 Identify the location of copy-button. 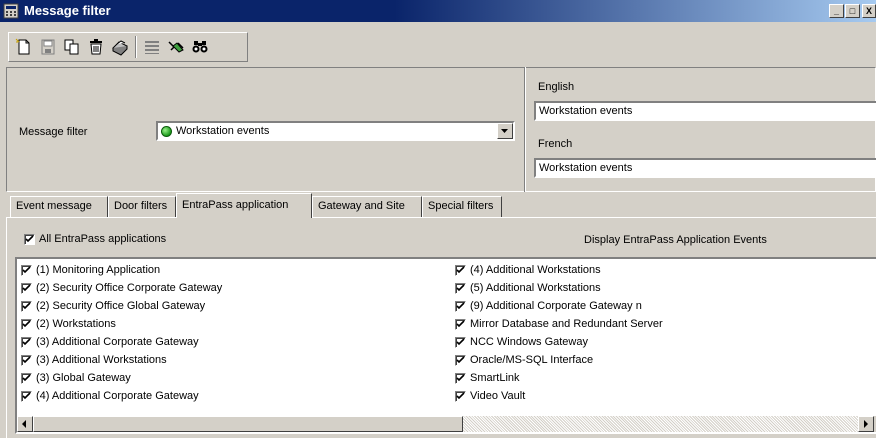
(72, 47).